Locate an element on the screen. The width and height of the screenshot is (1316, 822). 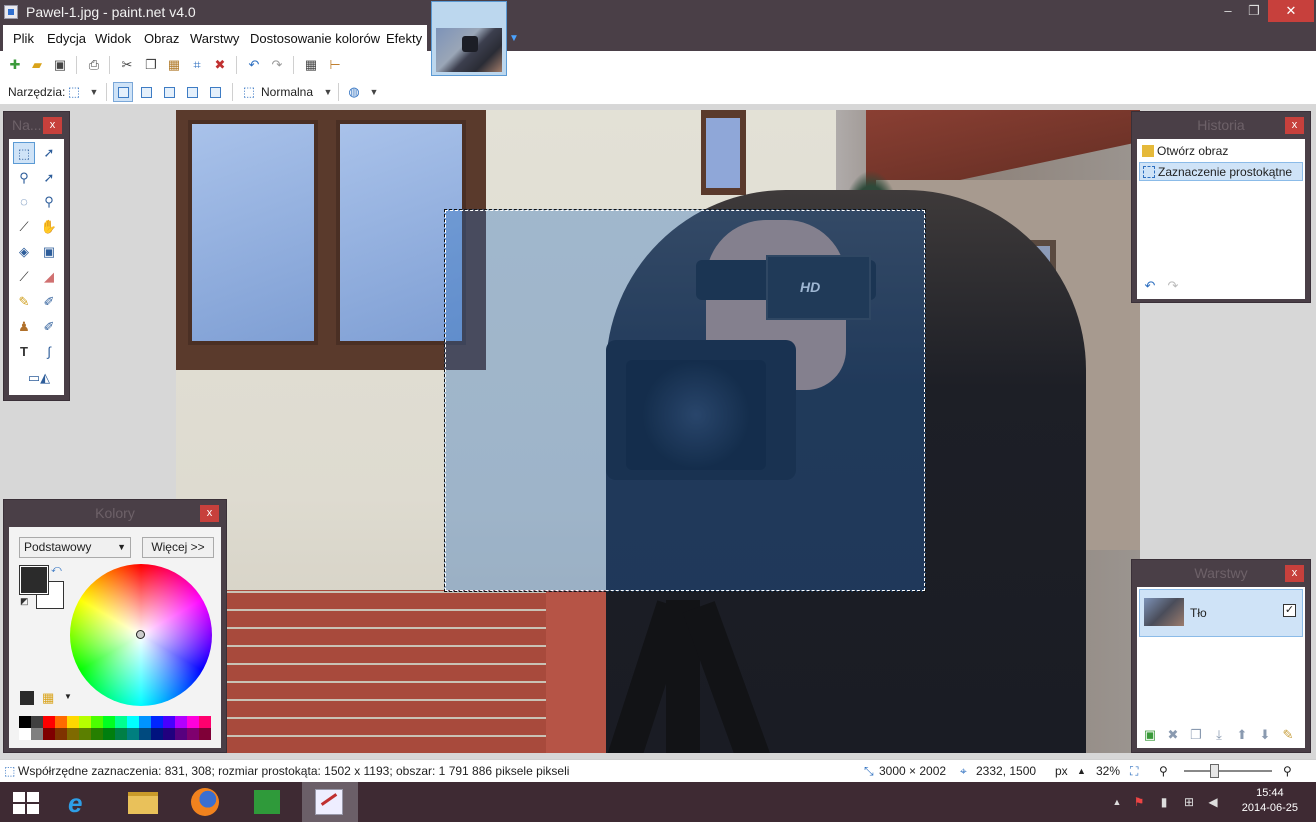
tool-dropdown-chevron-down-icon: ▼ is located at coordinates (94, 92).